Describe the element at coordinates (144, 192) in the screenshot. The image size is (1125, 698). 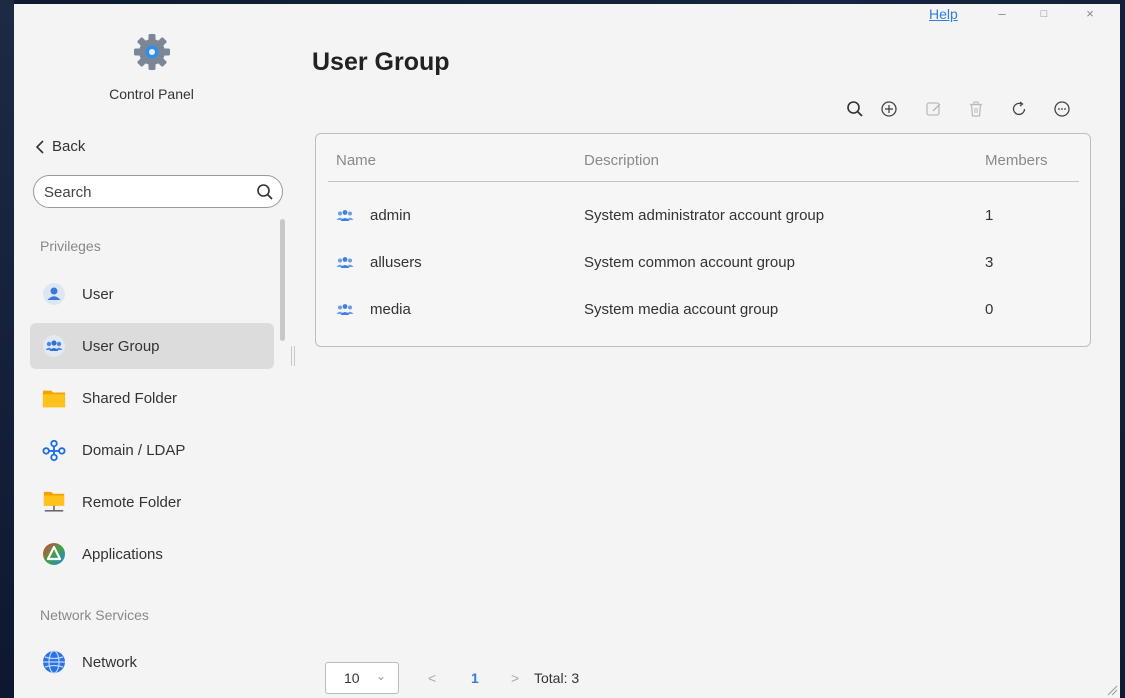
I see `search-input` at that location.